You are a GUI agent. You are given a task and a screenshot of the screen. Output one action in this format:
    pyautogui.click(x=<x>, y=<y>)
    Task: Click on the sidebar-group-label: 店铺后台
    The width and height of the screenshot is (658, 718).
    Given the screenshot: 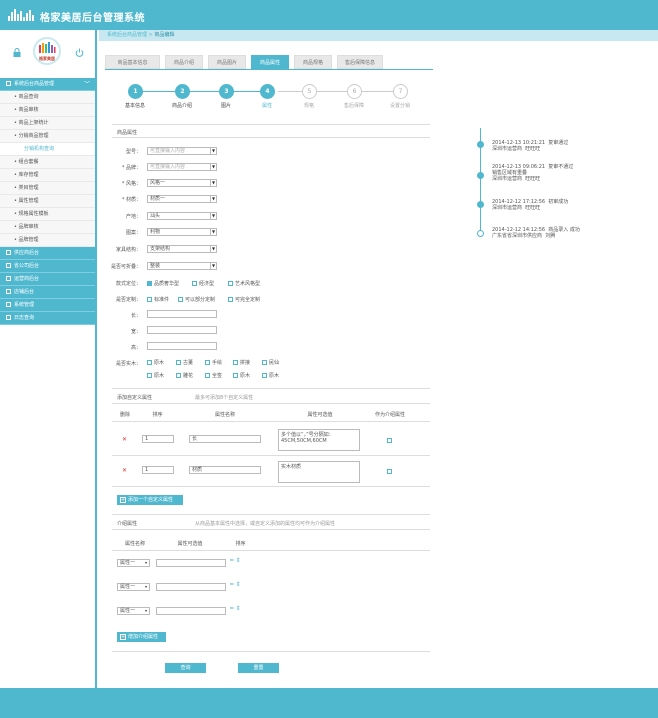 What is the action you would take?
    pyautogui.click(x=24, y=292)
    